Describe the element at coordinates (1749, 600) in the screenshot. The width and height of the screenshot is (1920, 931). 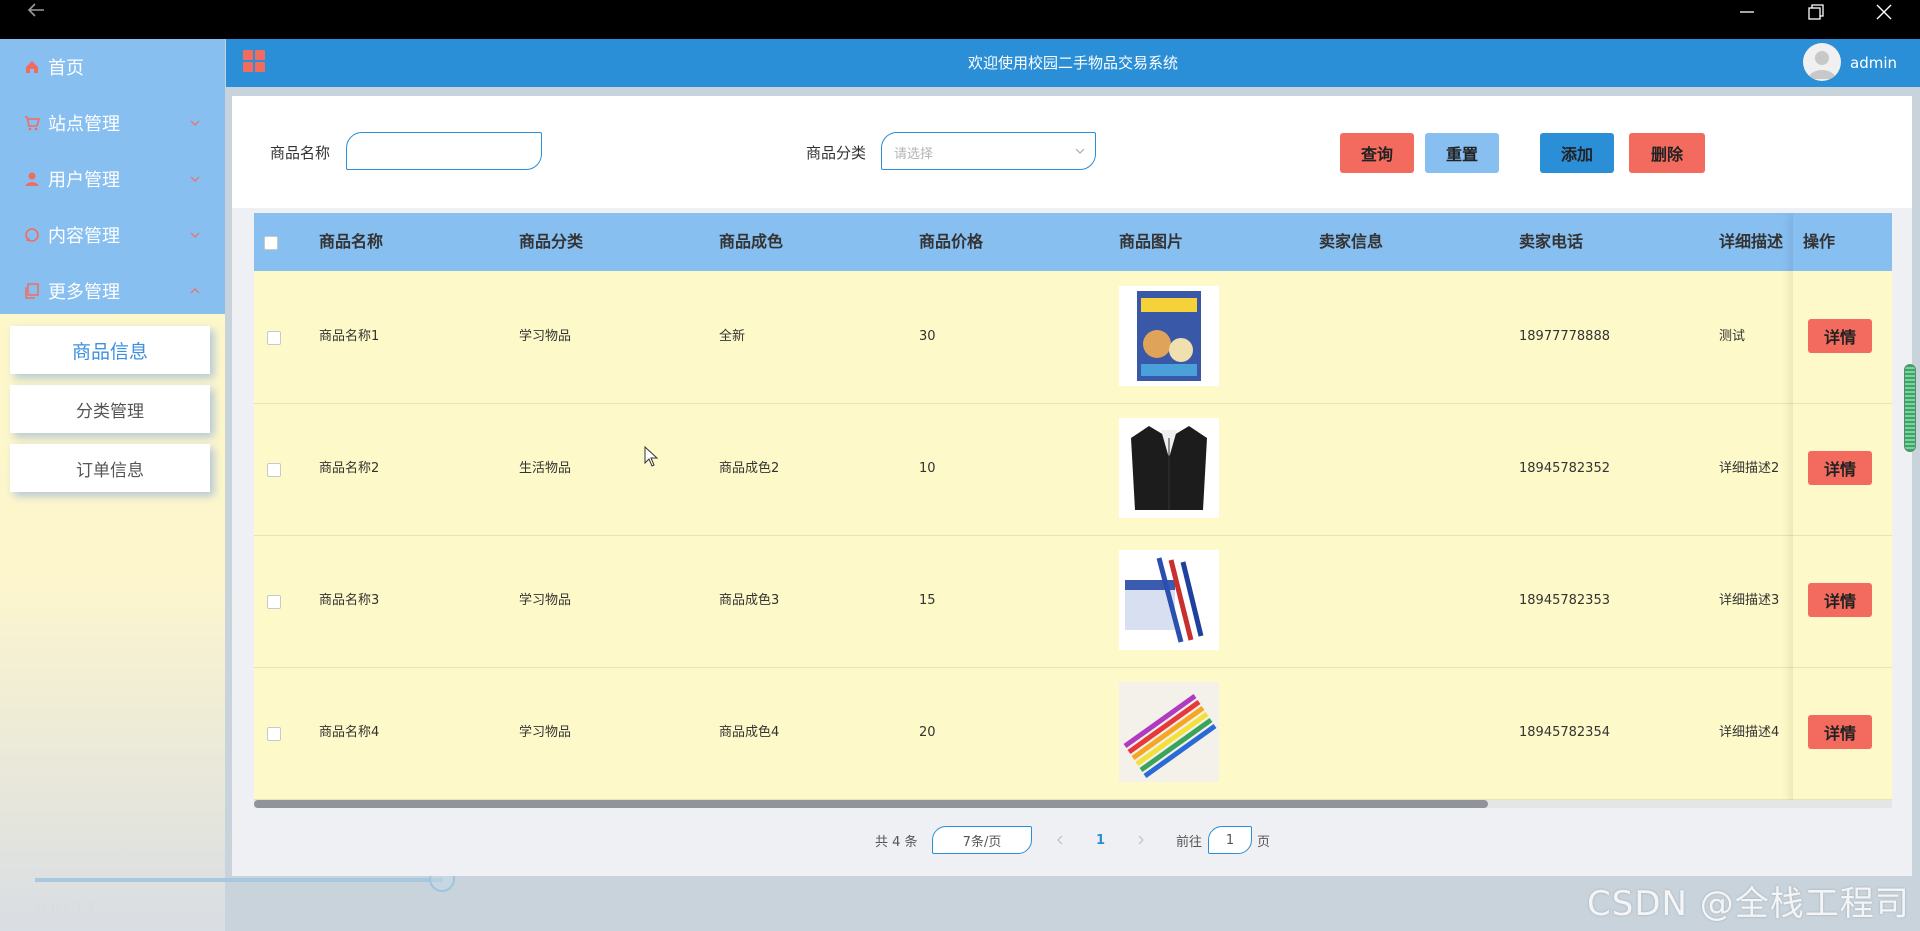
I see `cell-desc: 详细描述3` at that location.